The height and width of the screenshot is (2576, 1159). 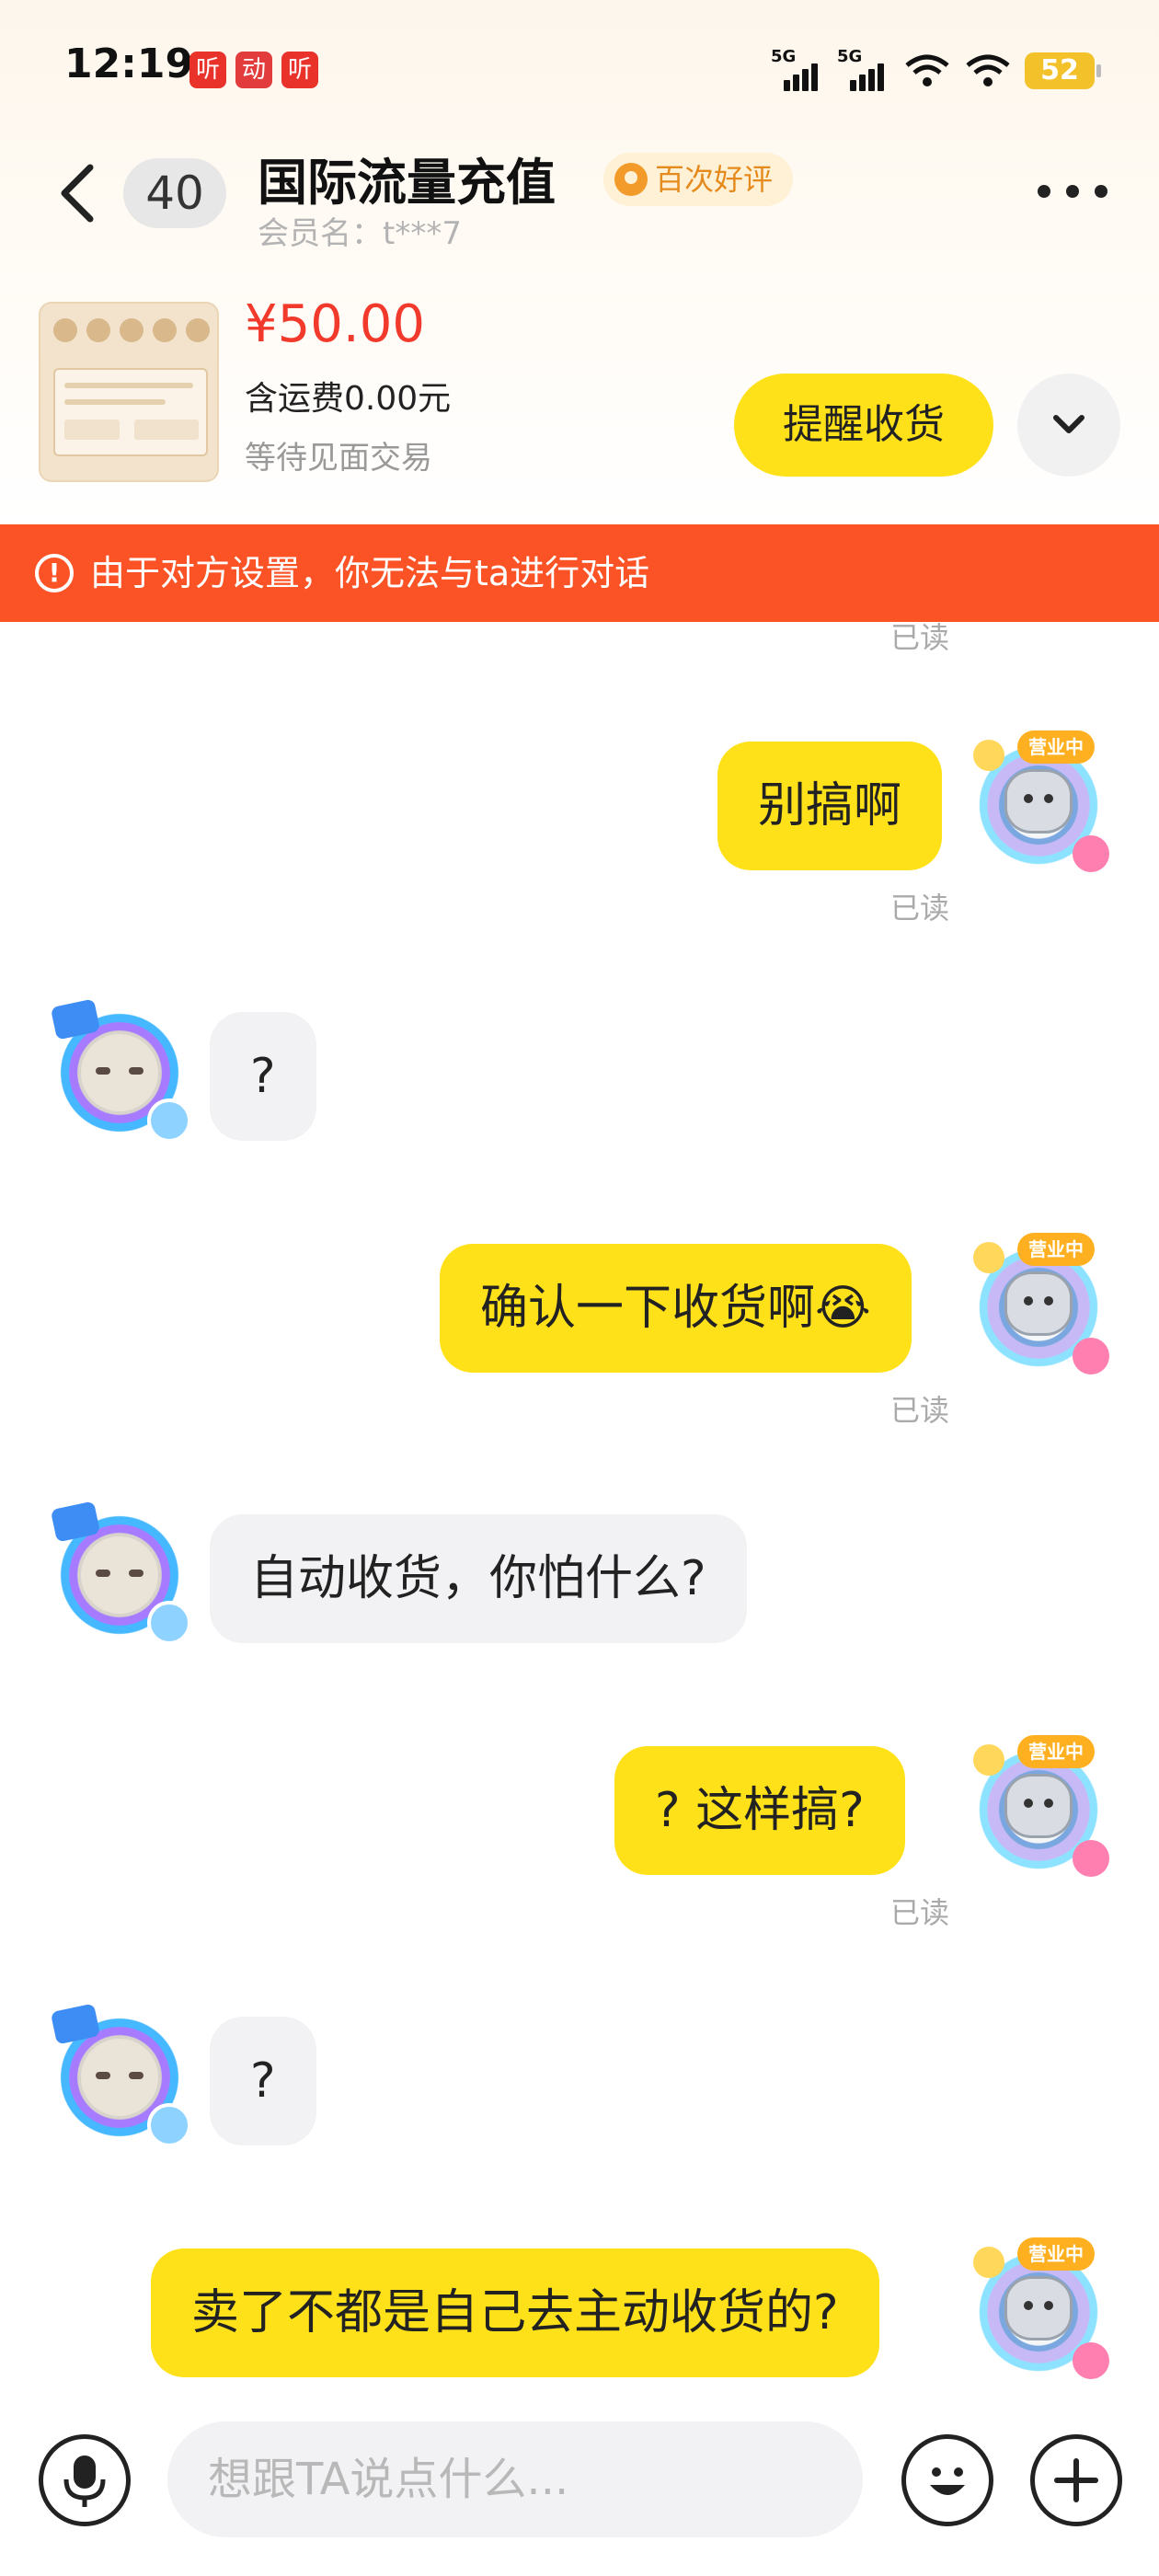 I want to click on chevron-down-icon, so click(x=1068, y=424).